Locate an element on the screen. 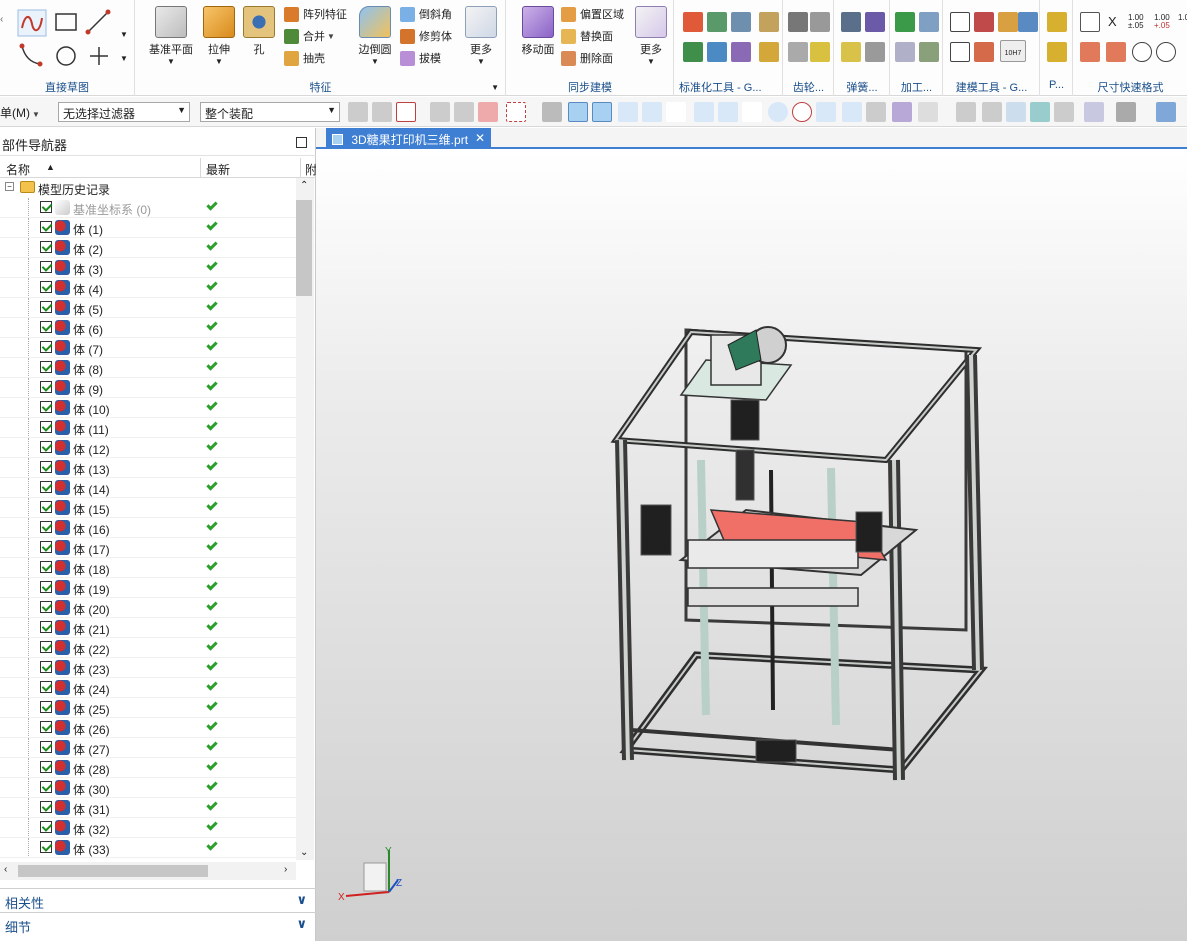 The image size is (1187, 944). tree-row: 体 (9) is located at coordinates (148, 388).